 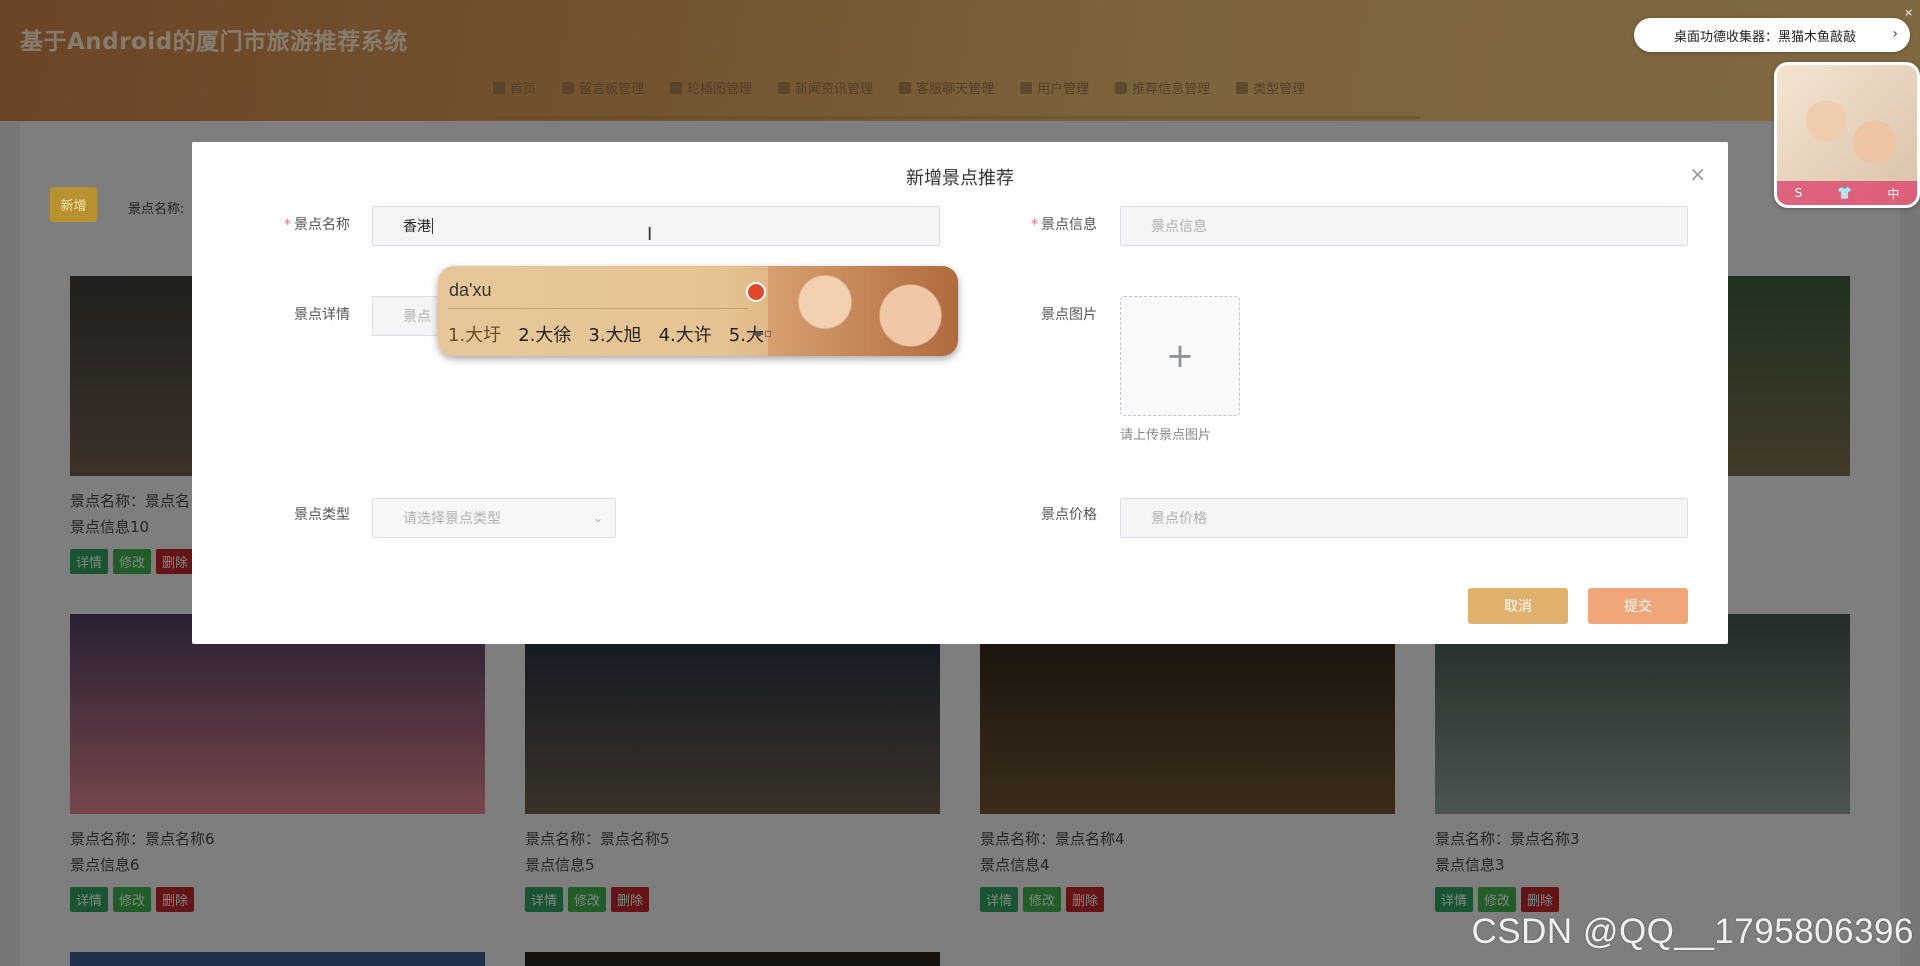 I want to click on detail-placeholder: 景点, so click(x=417, y=317).